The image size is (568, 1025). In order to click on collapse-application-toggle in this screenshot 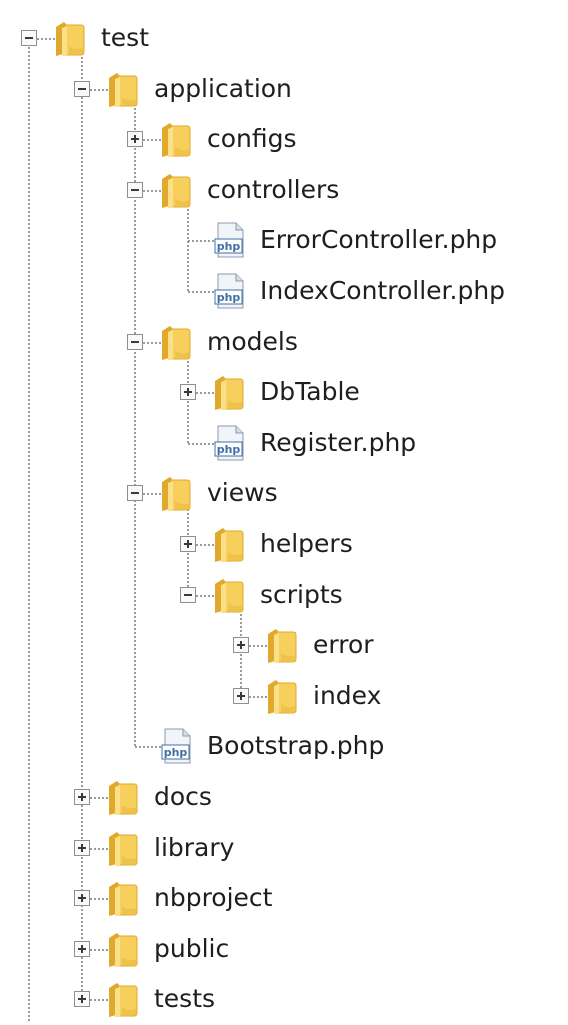, I will do `click(82, 88)`.